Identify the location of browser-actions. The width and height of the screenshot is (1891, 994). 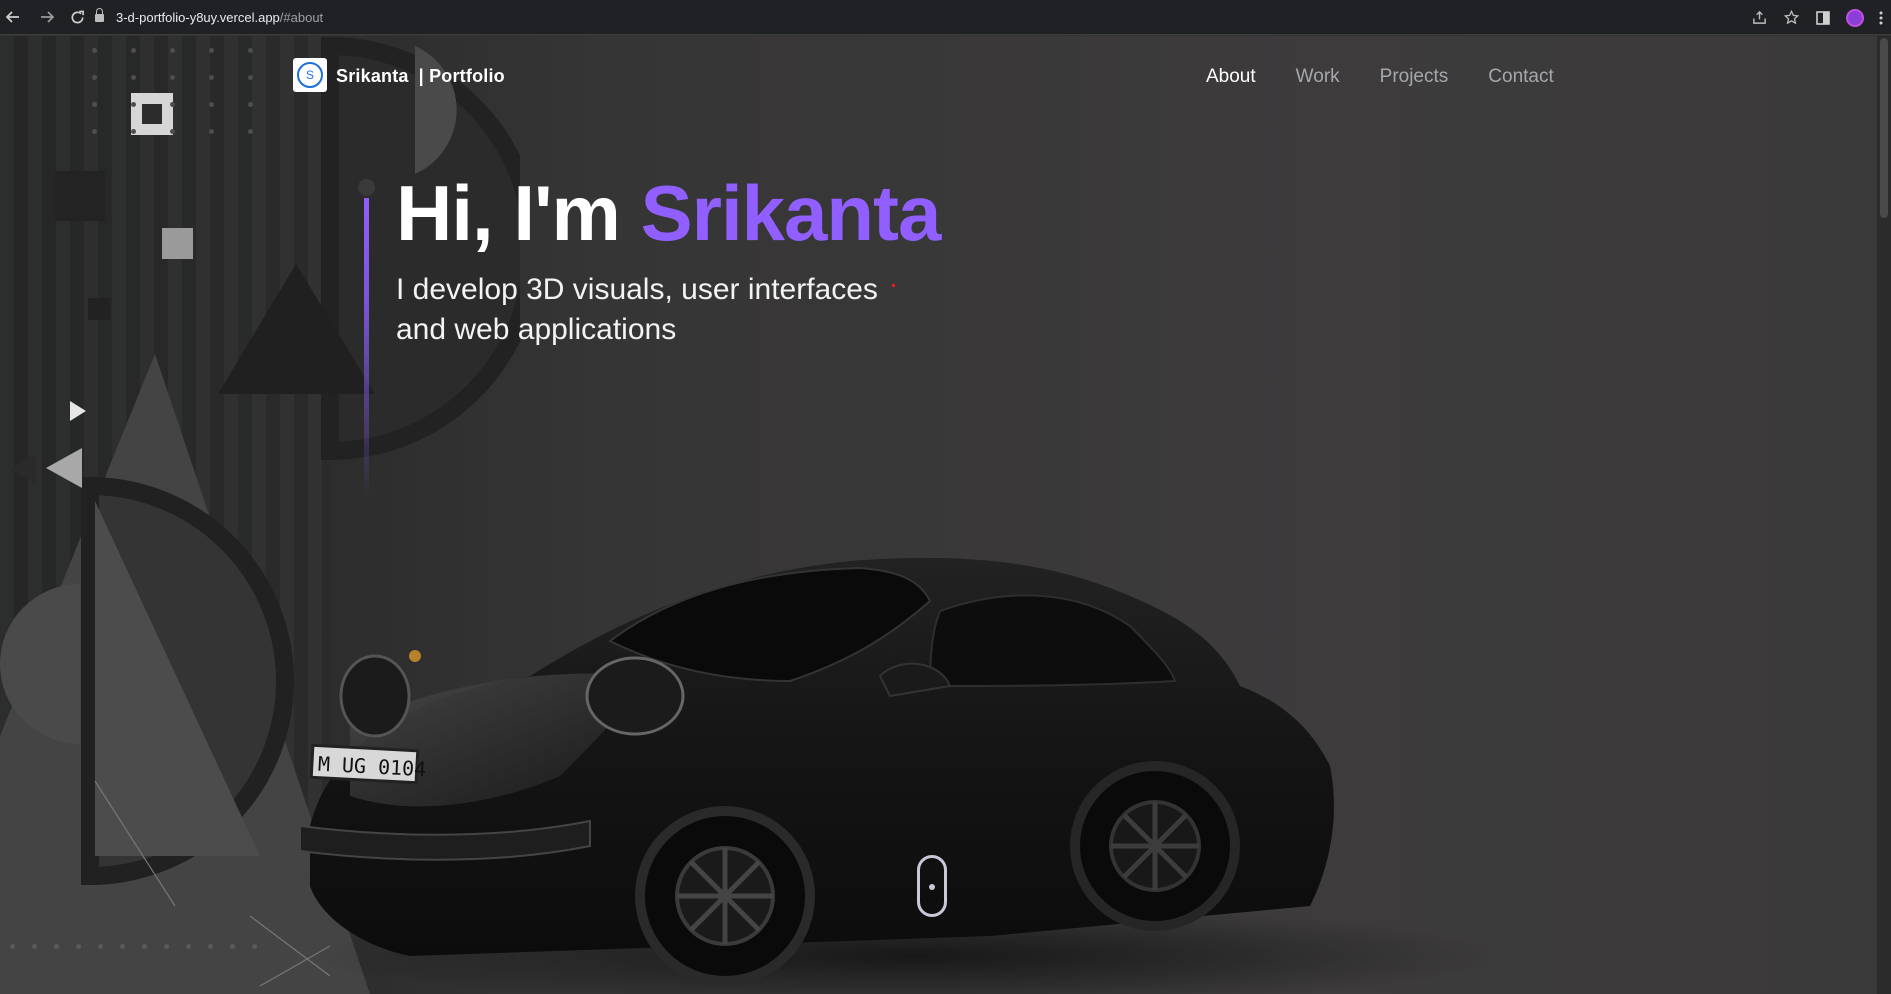
(1817, 17).